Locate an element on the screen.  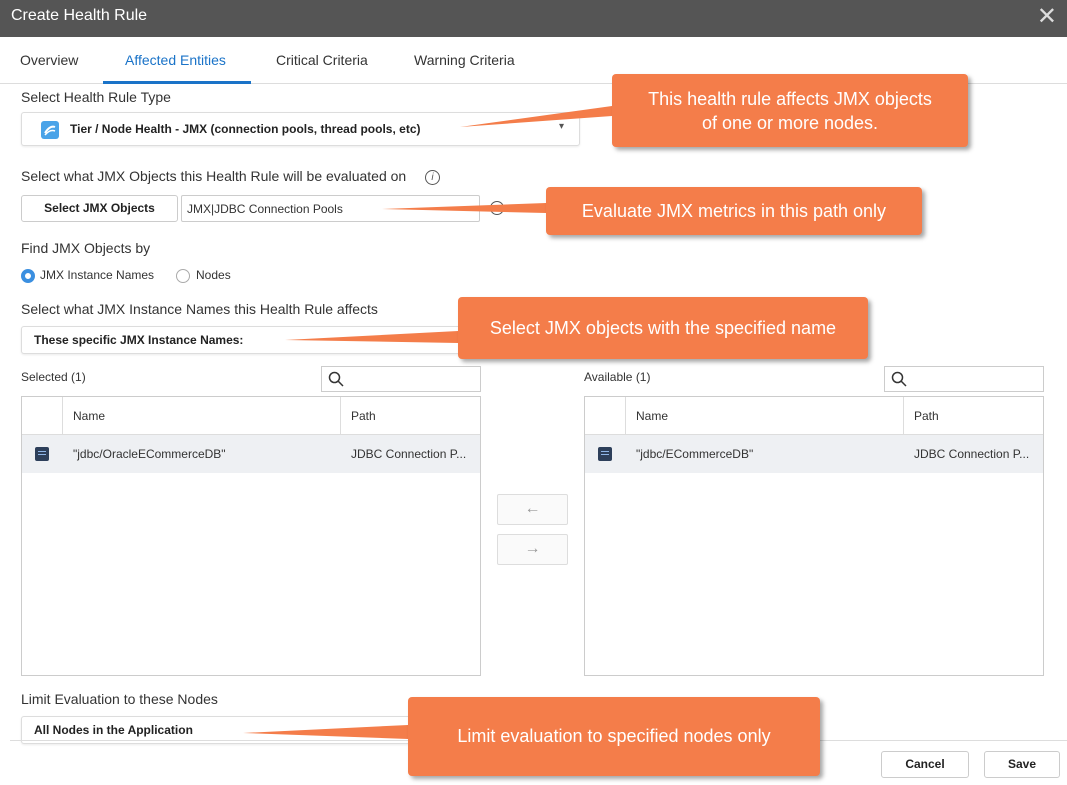
callout-jmx-path: Evaluate JMX metrics in this path only is located at coordinates (734, 211).